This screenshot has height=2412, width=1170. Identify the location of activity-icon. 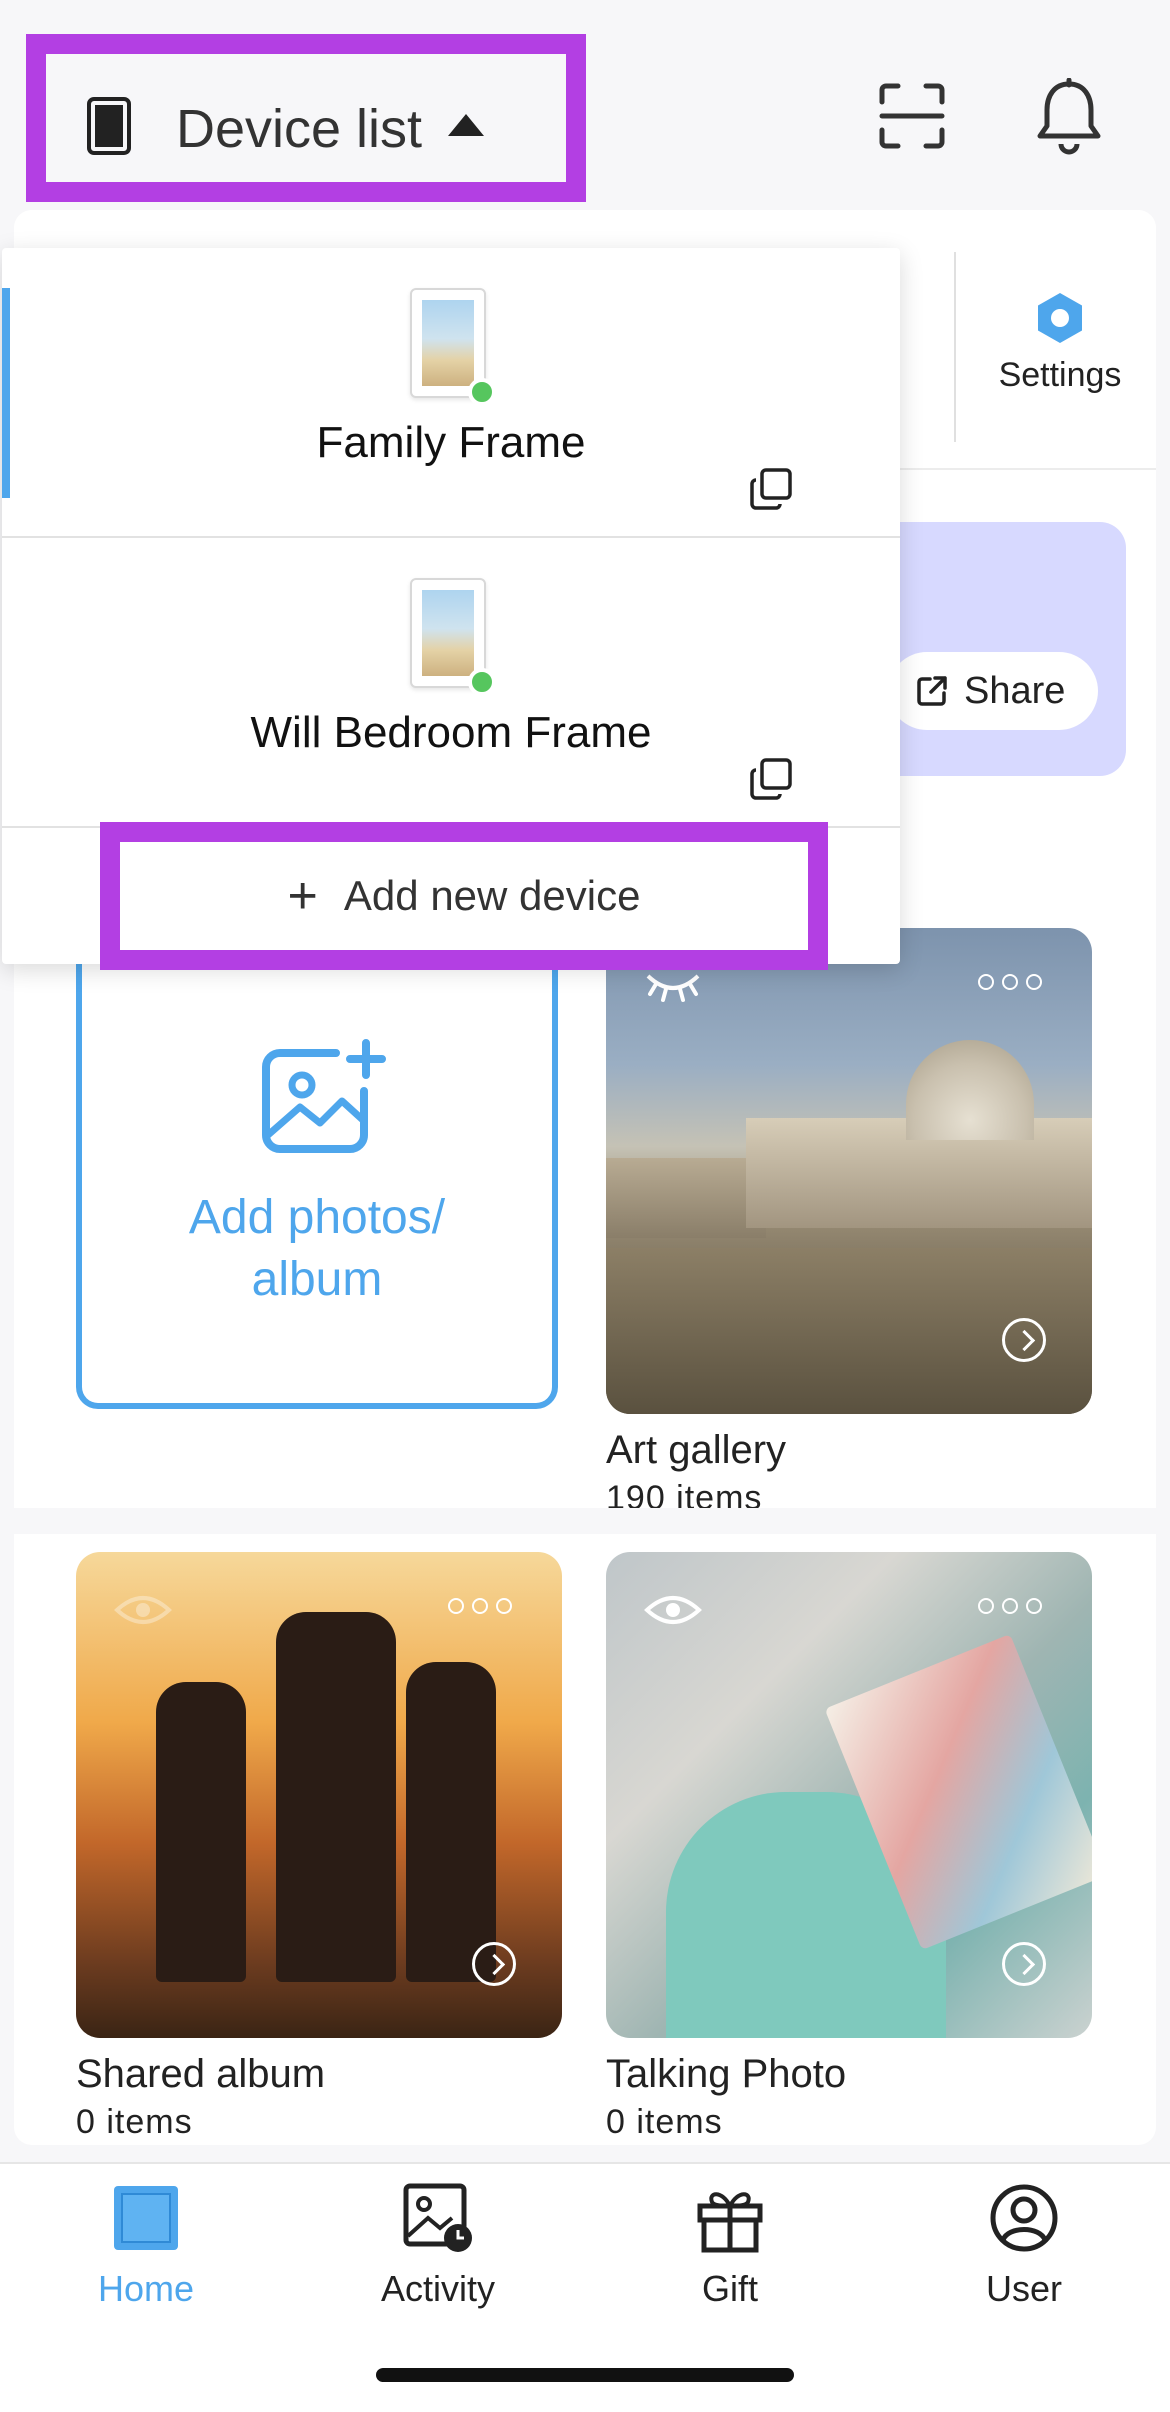
(437, 2217).